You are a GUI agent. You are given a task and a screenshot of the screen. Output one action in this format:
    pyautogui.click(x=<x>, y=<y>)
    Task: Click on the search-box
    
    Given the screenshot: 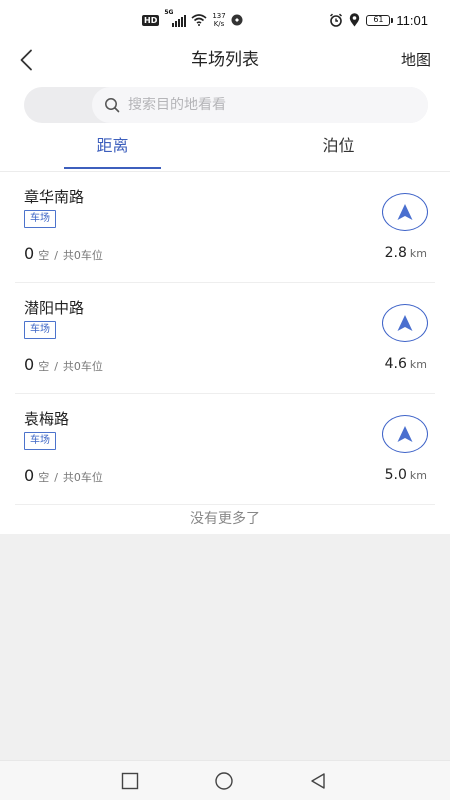 What is the action you would take?
    pyautogui.click(x=260, y=105)
    